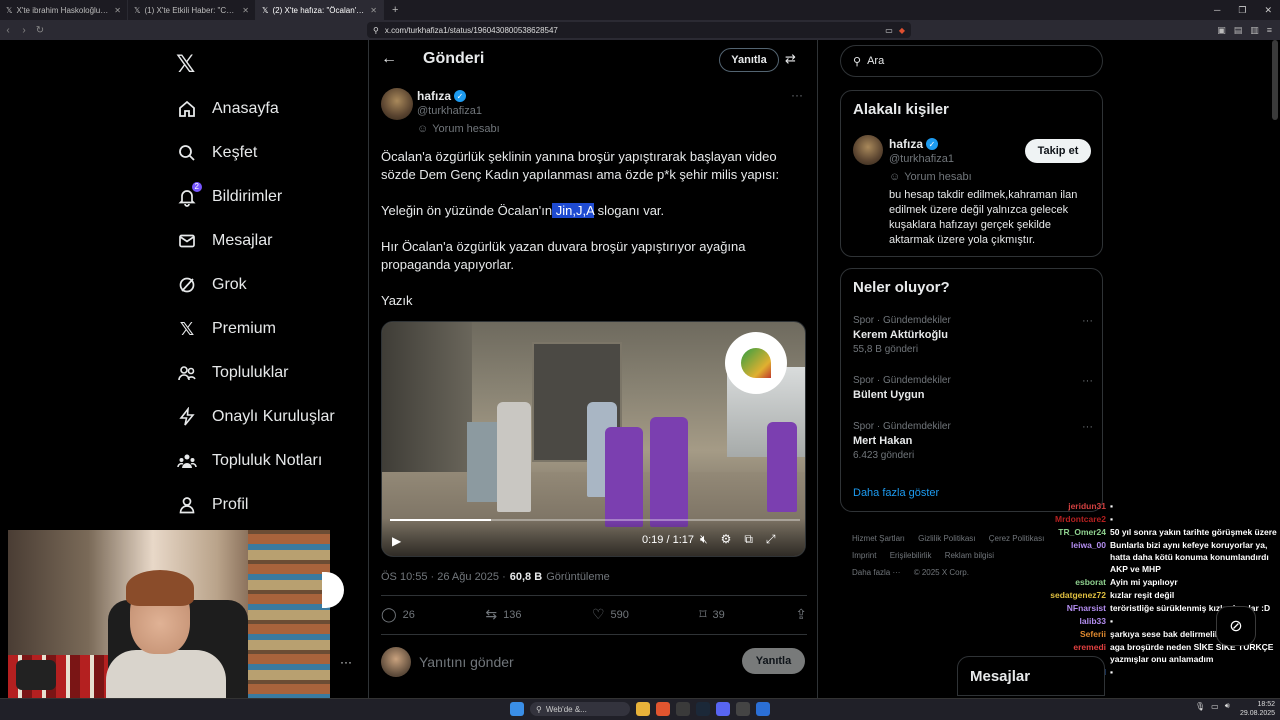 This screenshot has height=720, width=1280. Describe the element at coordinates (868, 150) in the screenshot. I see `related-avatar` at that location.